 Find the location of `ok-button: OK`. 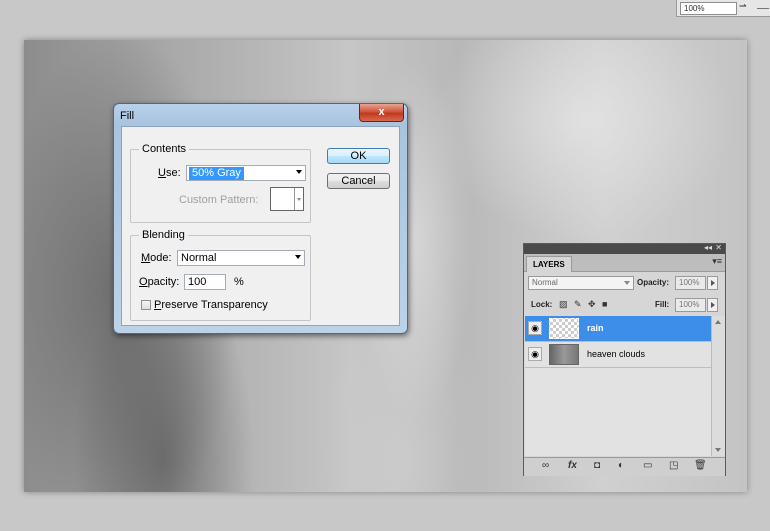

ok-button: OK is located at coordinates (358, 156).